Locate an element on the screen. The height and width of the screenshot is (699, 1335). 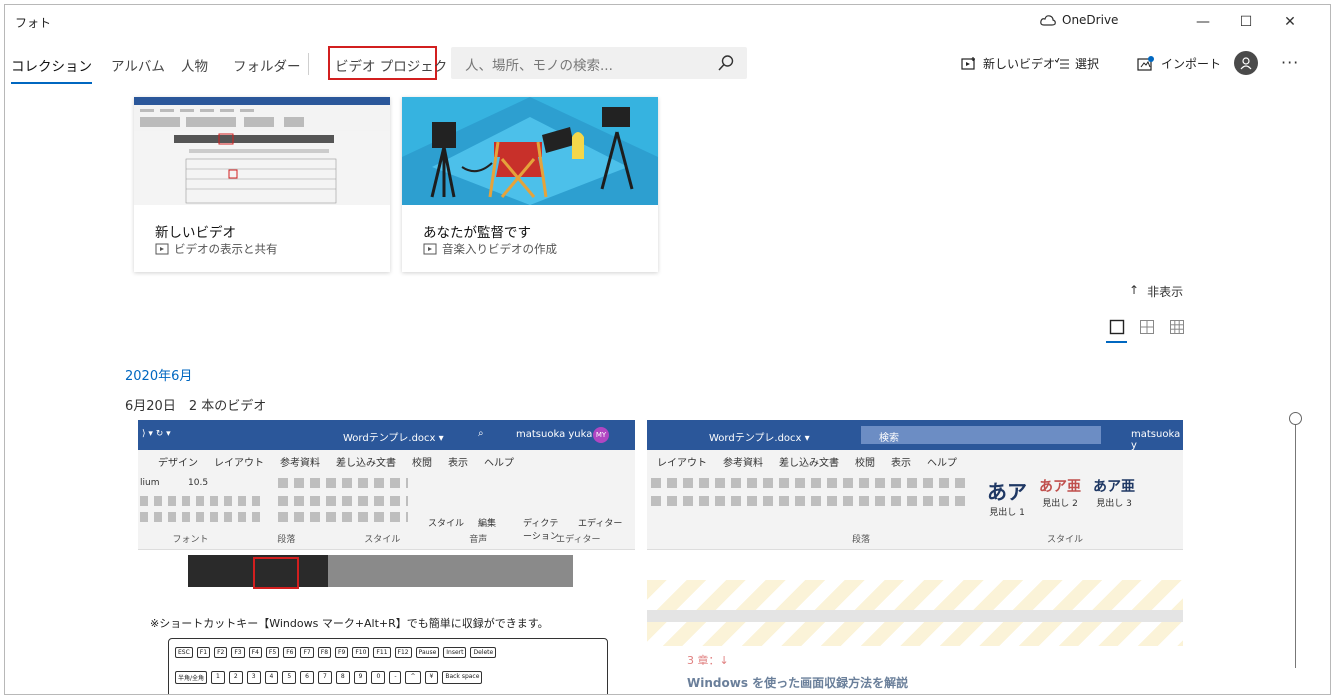
group-style-2: スタイル is located at coordinates (1065, 540).